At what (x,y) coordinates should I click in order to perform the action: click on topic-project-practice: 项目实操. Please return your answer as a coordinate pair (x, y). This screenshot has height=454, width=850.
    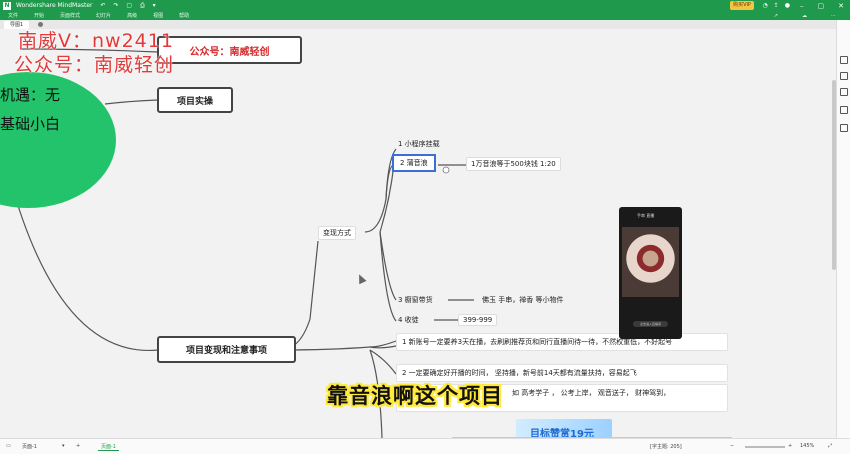
    Looking at the image, I should click on (195, 100).